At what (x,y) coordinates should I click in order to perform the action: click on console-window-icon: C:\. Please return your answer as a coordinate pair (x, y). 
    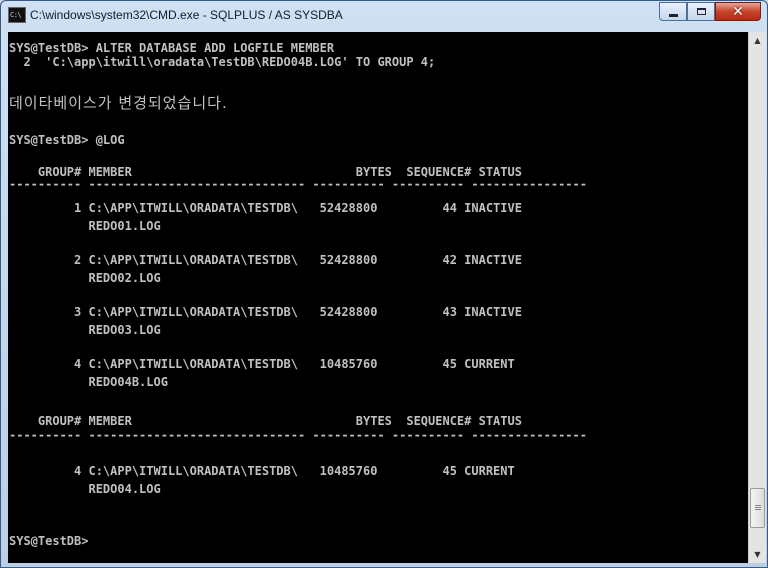
    Looking at the image, I should click on (17, 15).